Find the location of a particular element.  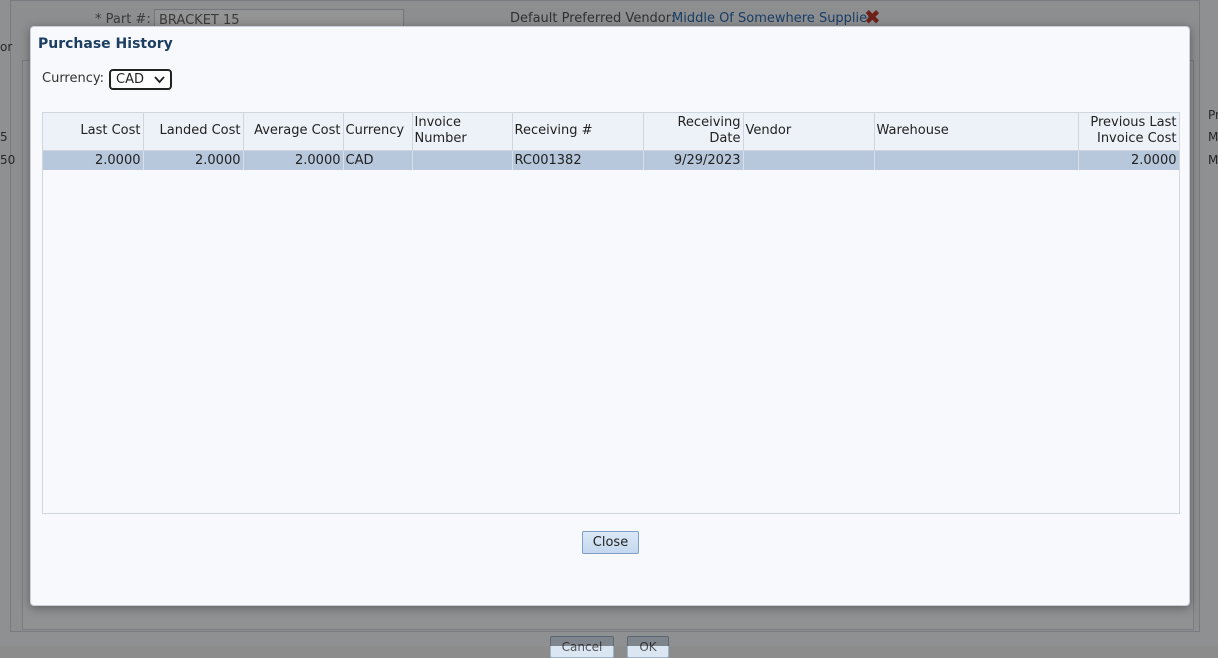

col-header-warehouse: Warehouse is located at coordinates (976, 132).